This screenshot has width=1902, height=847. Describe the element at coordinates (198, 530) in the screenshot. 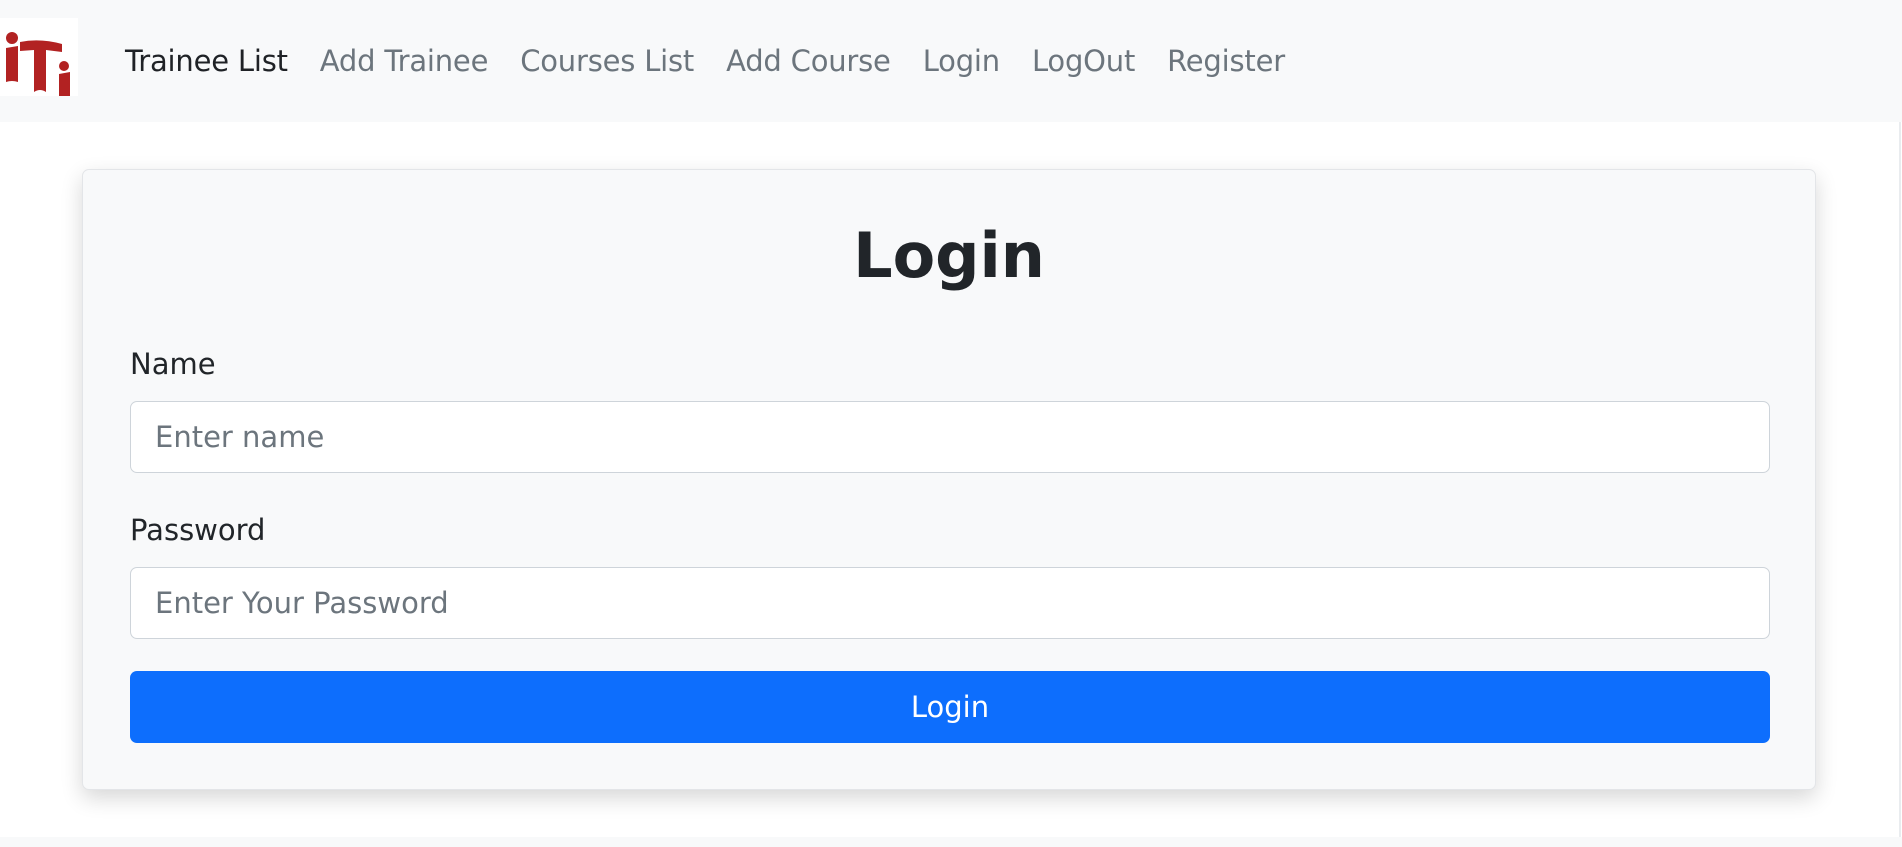

I see `password-label: Password` at that location.